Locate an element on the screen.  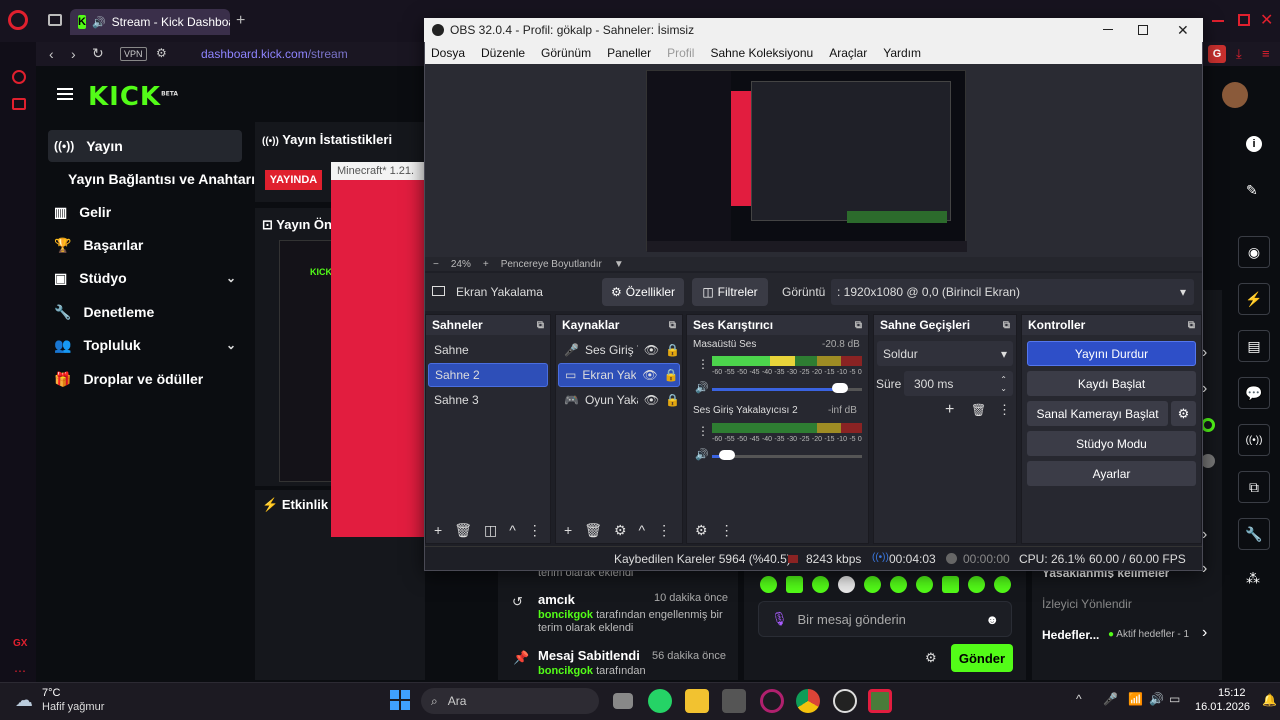
sidebar-item-moderation: 🔧 Denetleme is located at coordinates (145, 312).